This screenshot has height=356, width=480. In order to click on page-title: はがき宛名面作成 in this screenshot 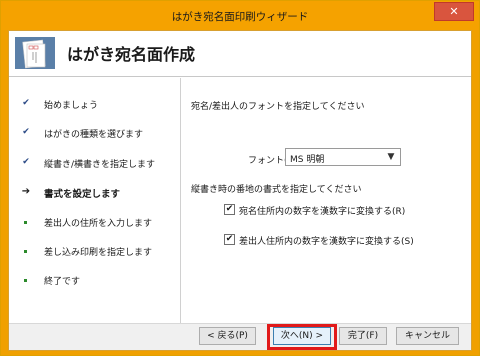, I will do `click(131, 54)`.